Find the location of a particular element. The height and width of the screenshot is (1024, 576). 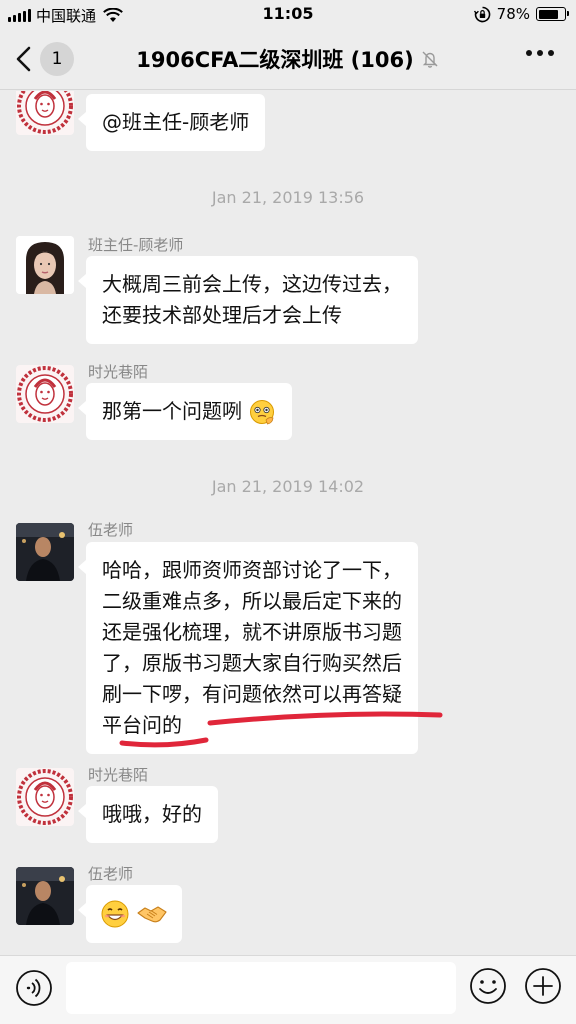

status-bar: 中国联通 11:05 78% is located at coordinates (288, 14).